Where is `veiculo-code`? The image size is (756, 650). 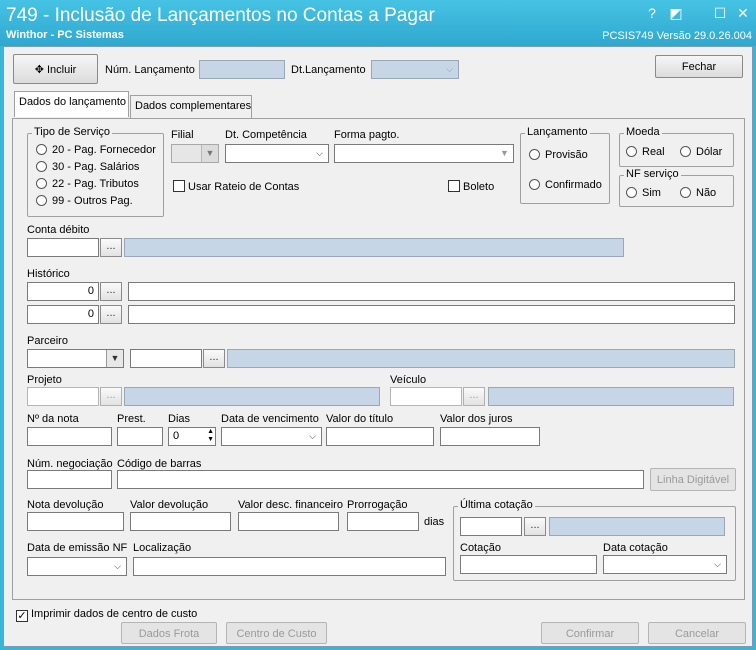
veiculo-code is located at coordinates (426, 396).